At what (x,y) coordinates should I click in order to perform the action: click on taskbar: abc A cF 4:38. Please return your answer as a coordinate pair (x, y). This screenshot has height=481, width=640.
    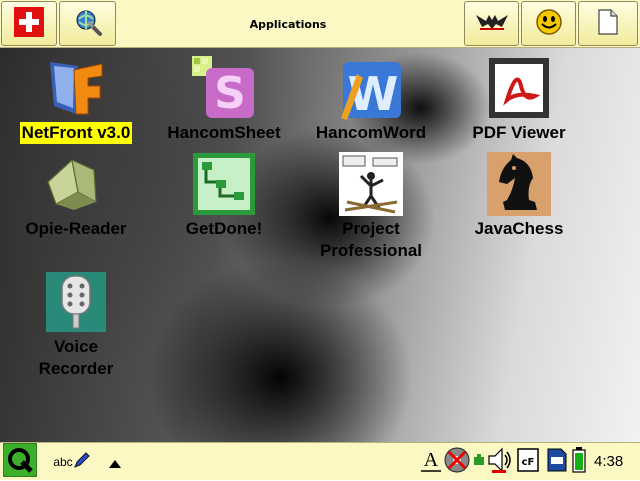
    Looking at the image, I should click on (320, 461).